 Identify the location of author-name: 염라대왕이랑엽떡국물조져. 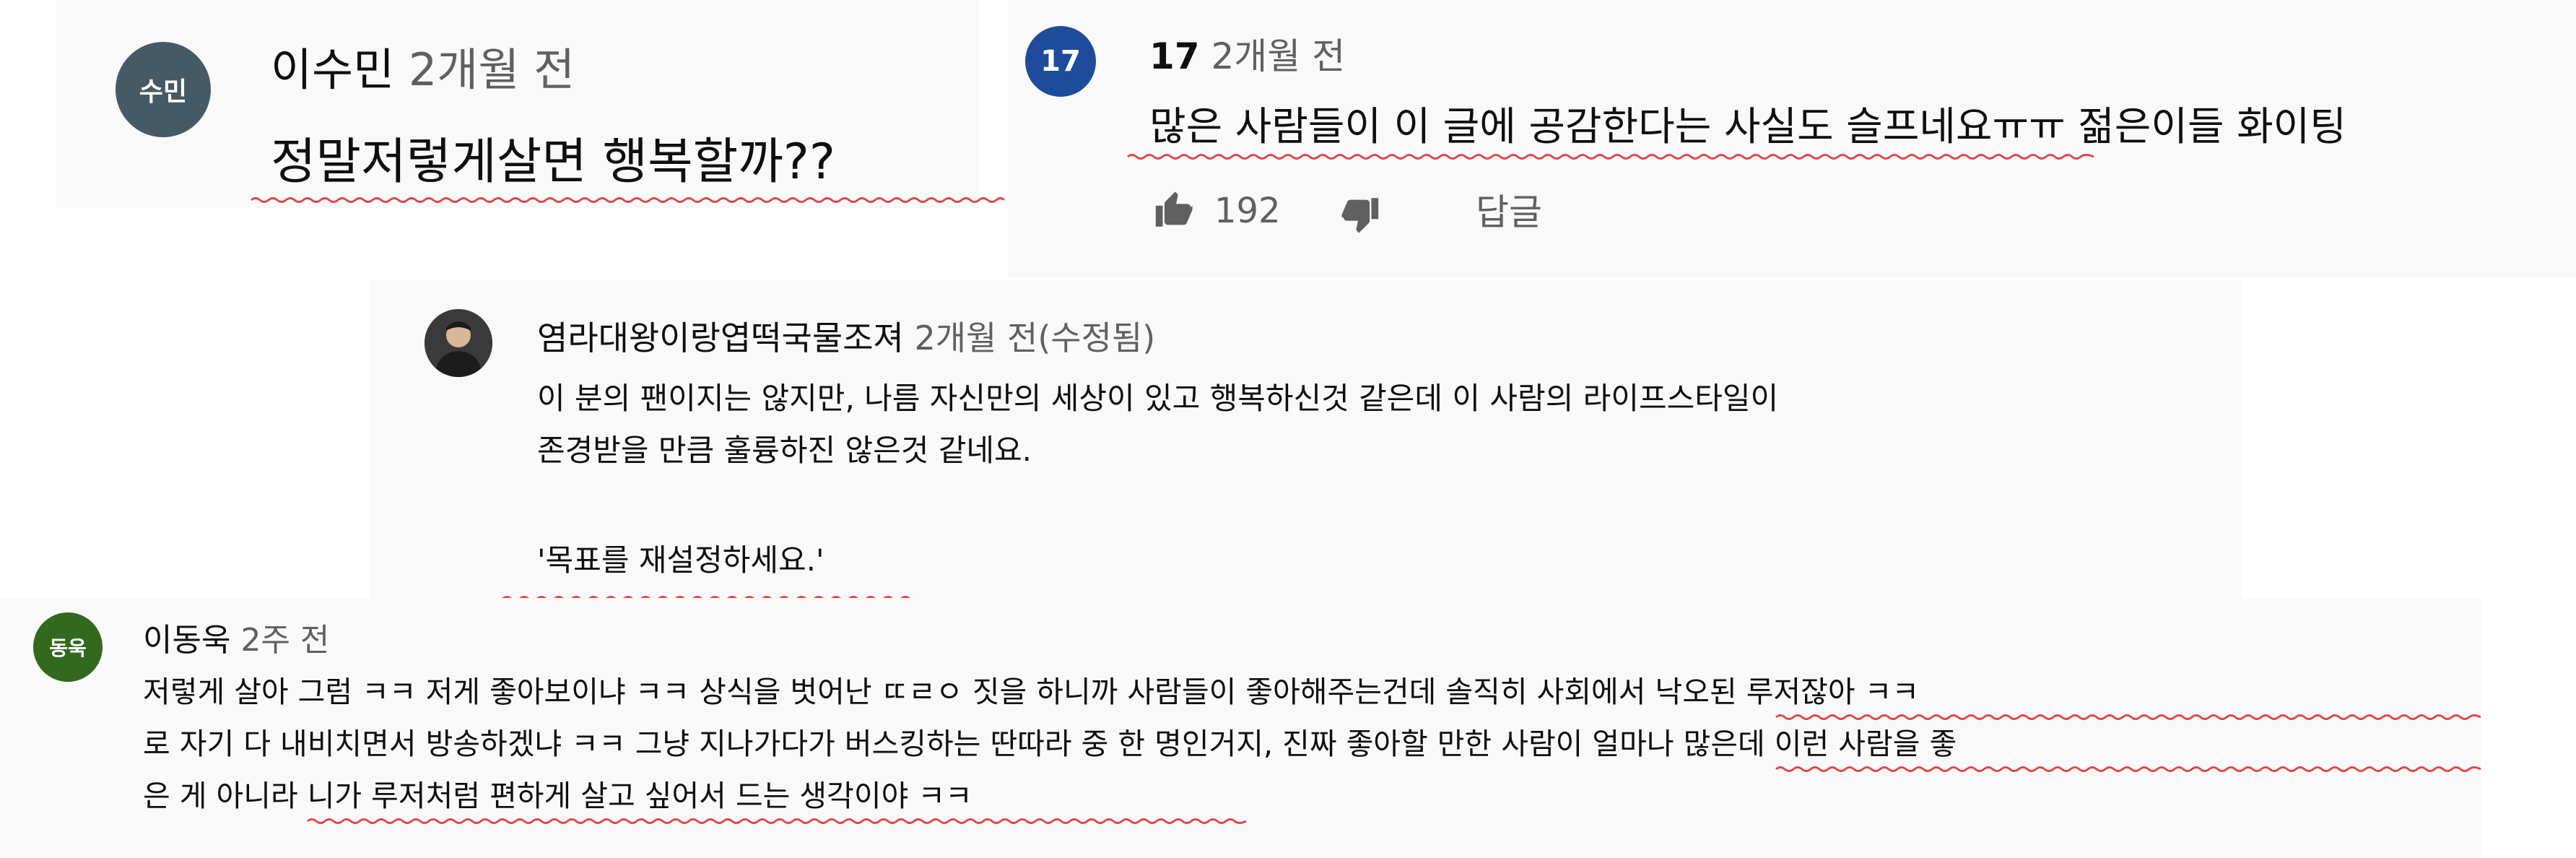
(720, 338).